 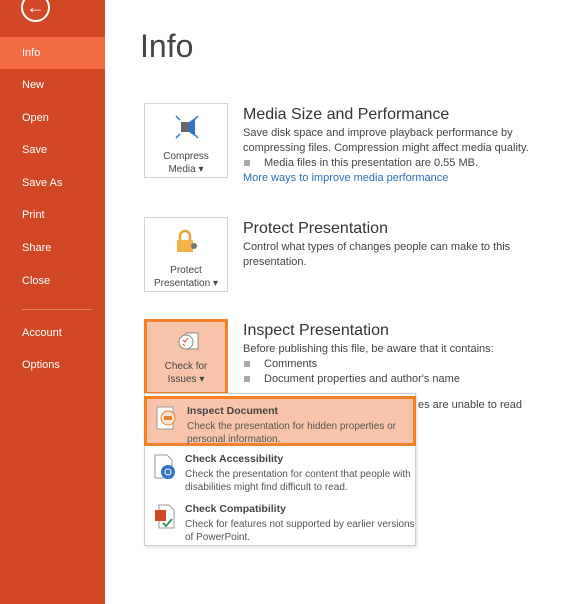 I want to click on compatibility-icon, so click(x=165, y=516).